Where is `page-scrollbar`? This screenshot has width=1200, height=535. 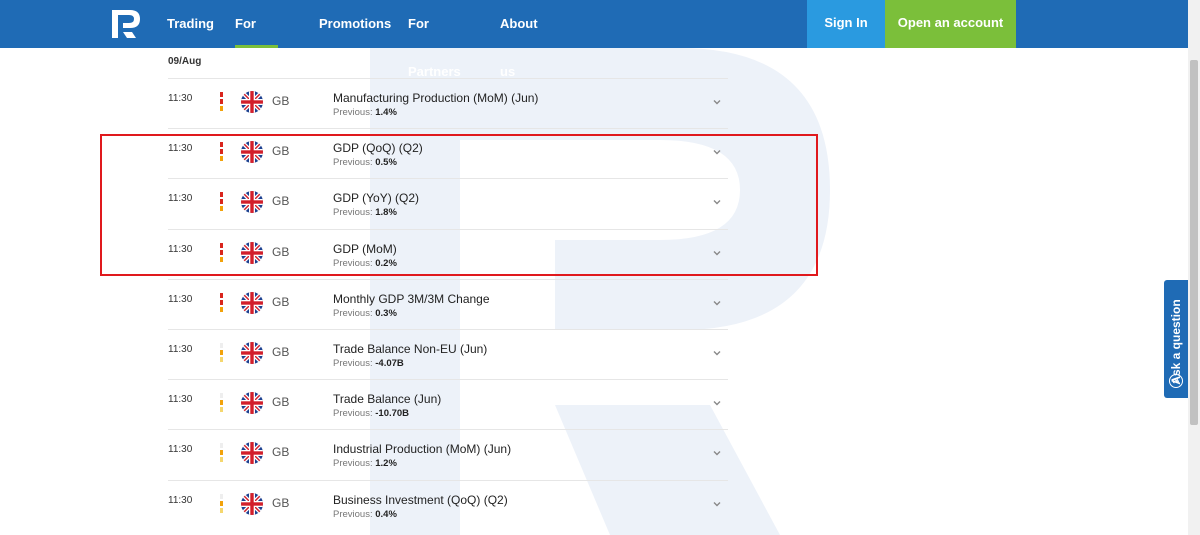 page-scrollbar is located at coordinates (1194, 267).